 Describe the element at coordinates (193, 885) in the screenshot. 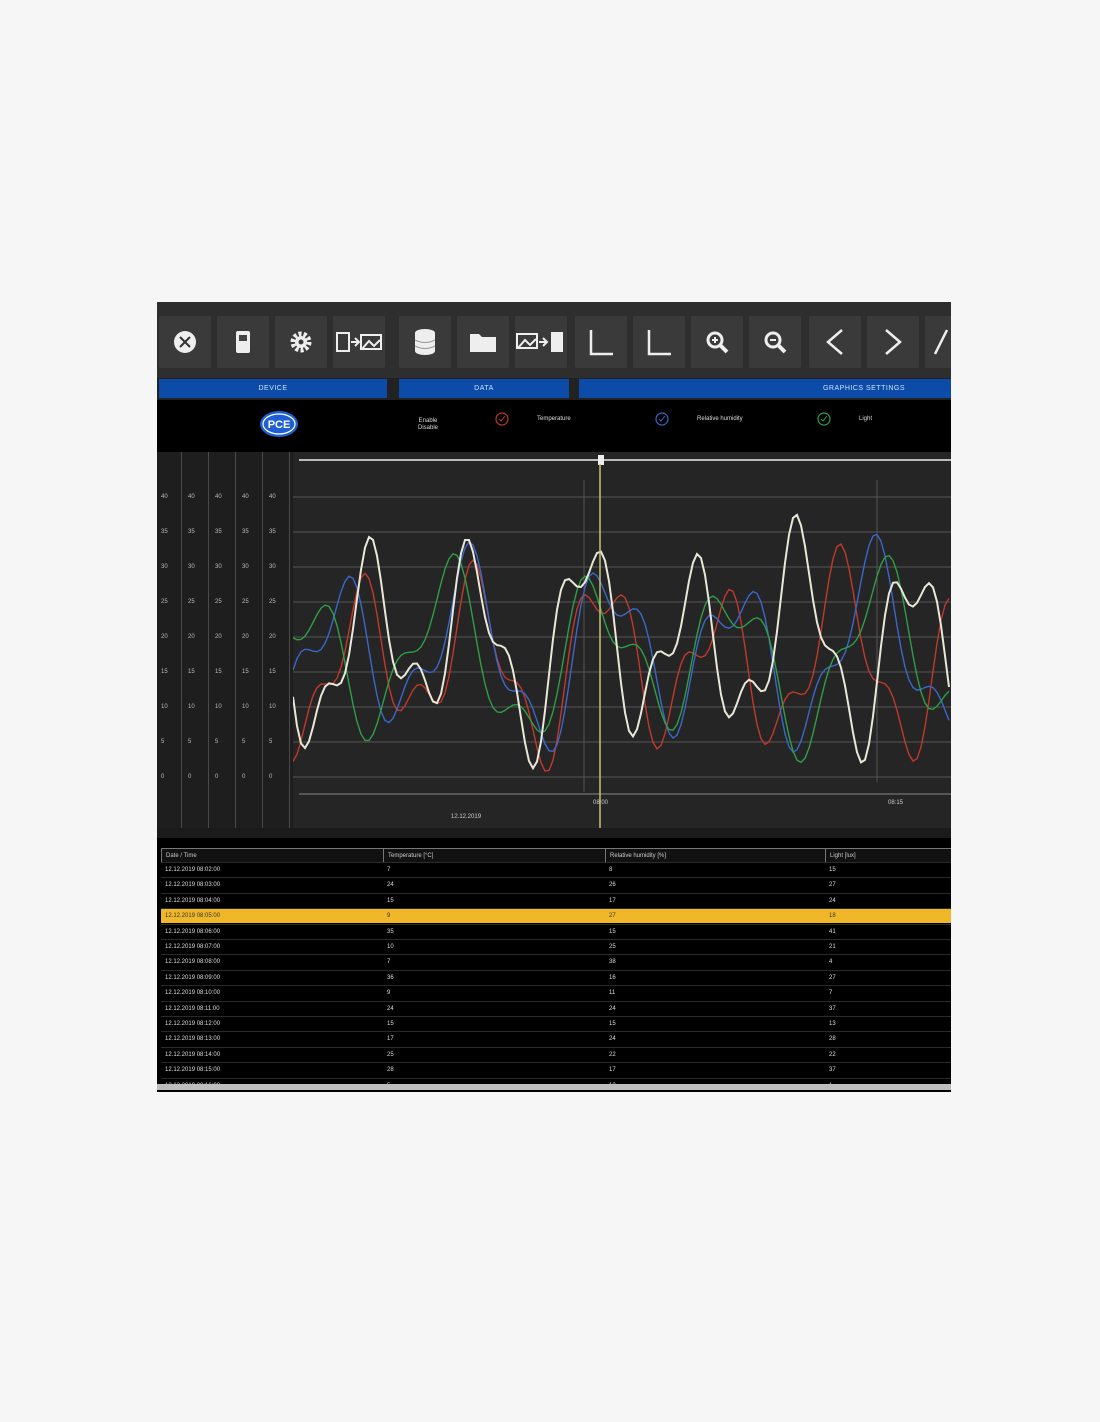

I see `table-cell: 12.12.2019 08:03:00` at that location.